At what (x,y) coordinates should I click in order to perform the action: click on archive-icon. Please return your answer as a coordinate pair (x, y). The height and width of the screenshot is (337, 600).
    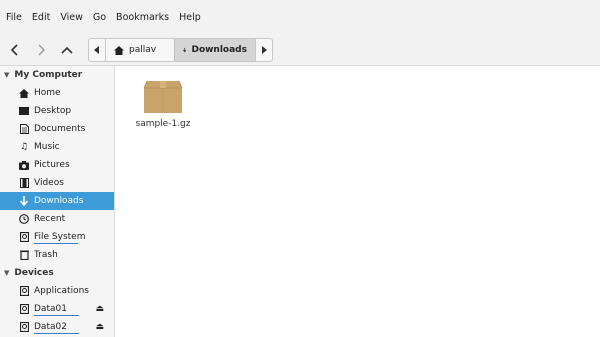
    Looking at the image, I should click on (163, 96).